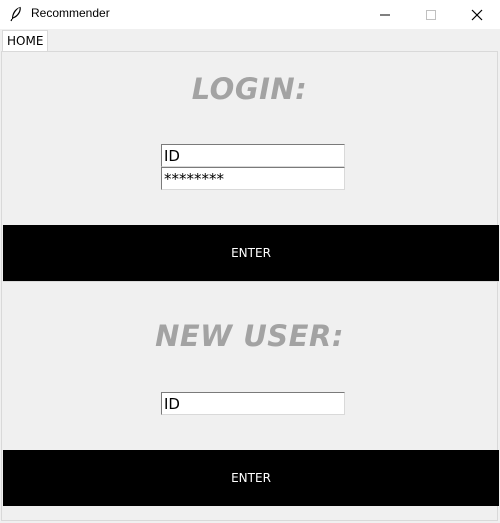 This screenshot has width=500, height=523. I want to click on login-heading: LOGIN:, so click(249, 89).